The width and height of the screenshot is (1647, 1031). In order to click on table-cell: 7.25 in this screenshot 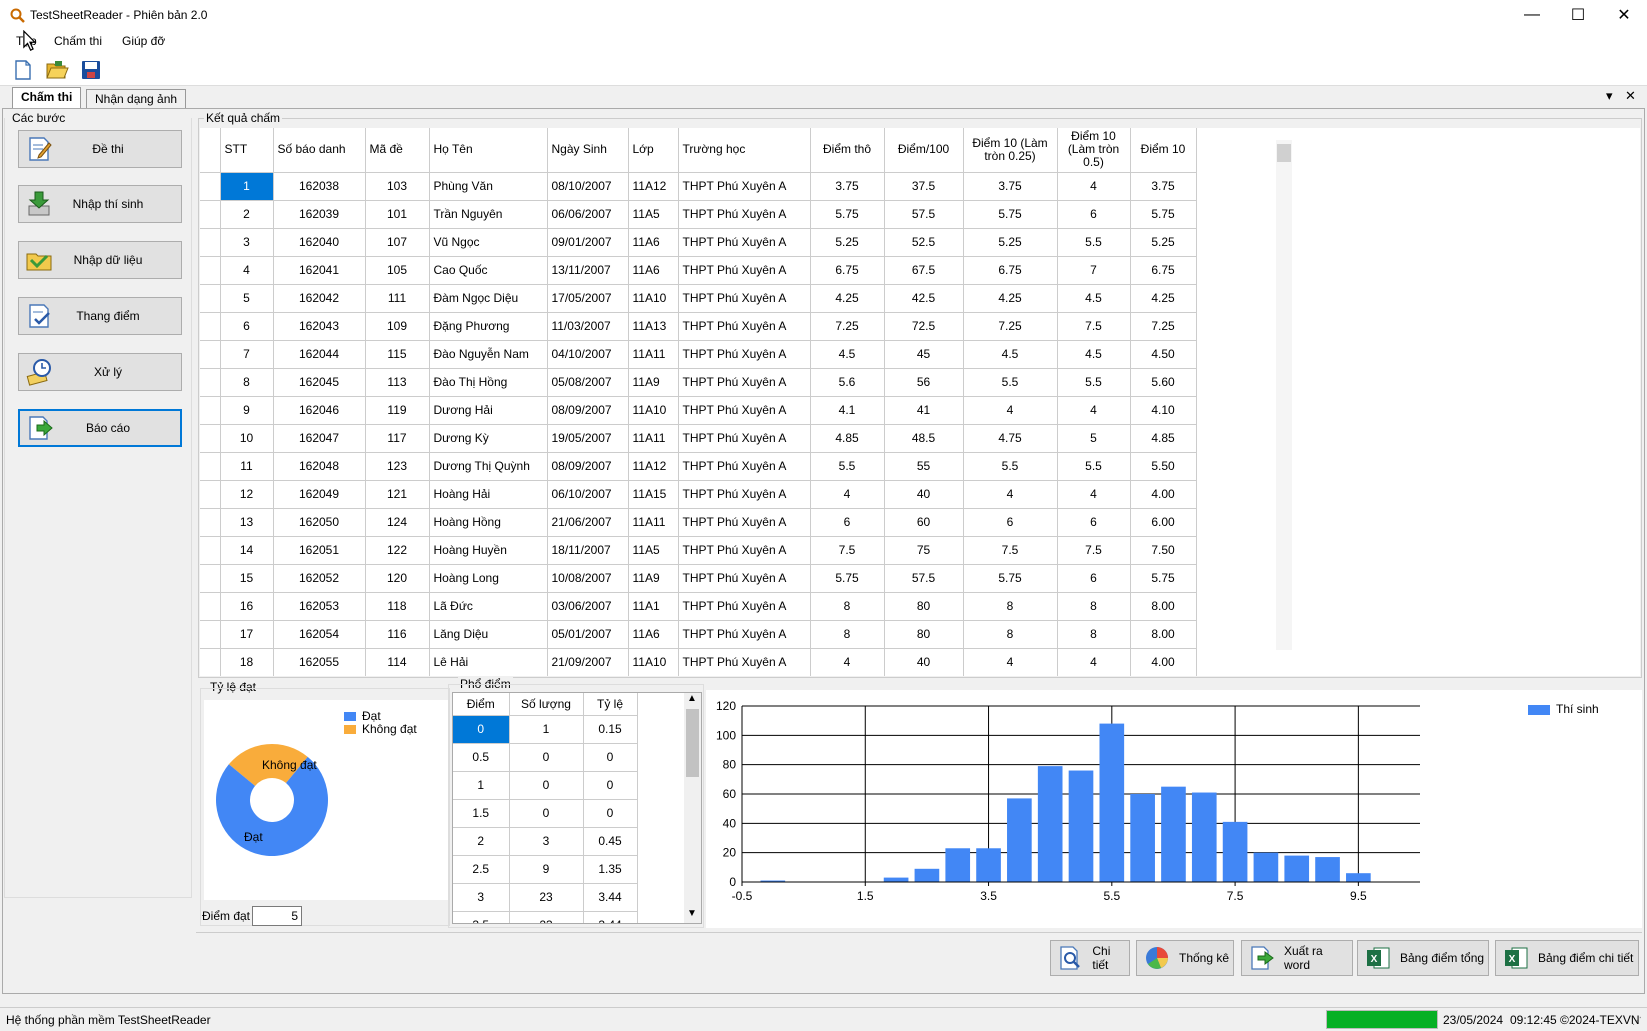, I will do `click(1163, 326)`.